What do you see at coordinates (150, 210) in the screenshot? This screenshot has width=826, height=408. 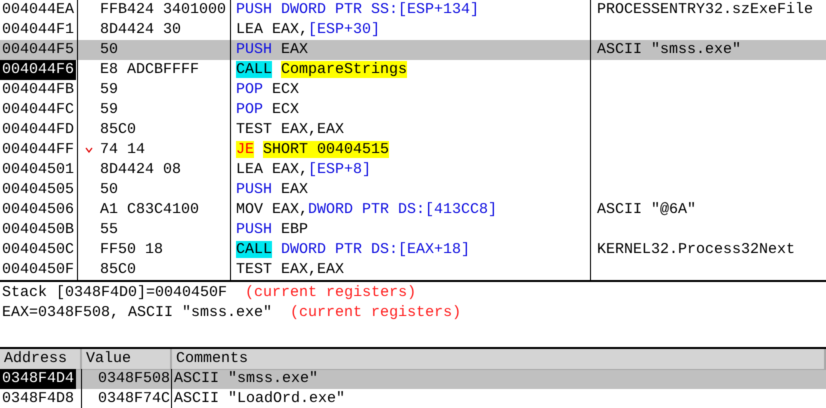 I see `hex-bytes: A1 C83C4100` at bounding box center [150, 210].